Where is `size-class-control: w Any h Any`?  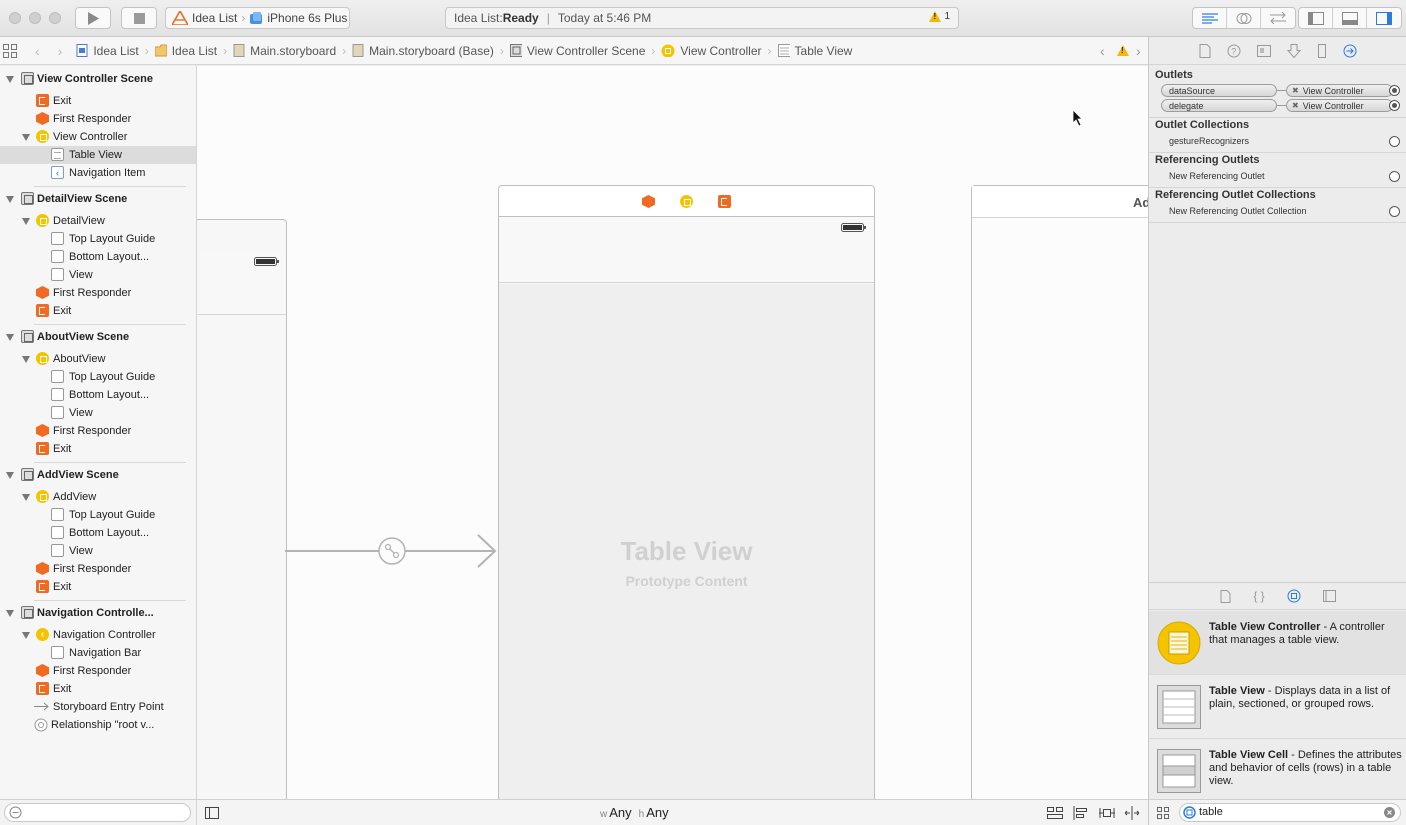 size-class-control: w Any h Any is located at coordinates (634, 812).